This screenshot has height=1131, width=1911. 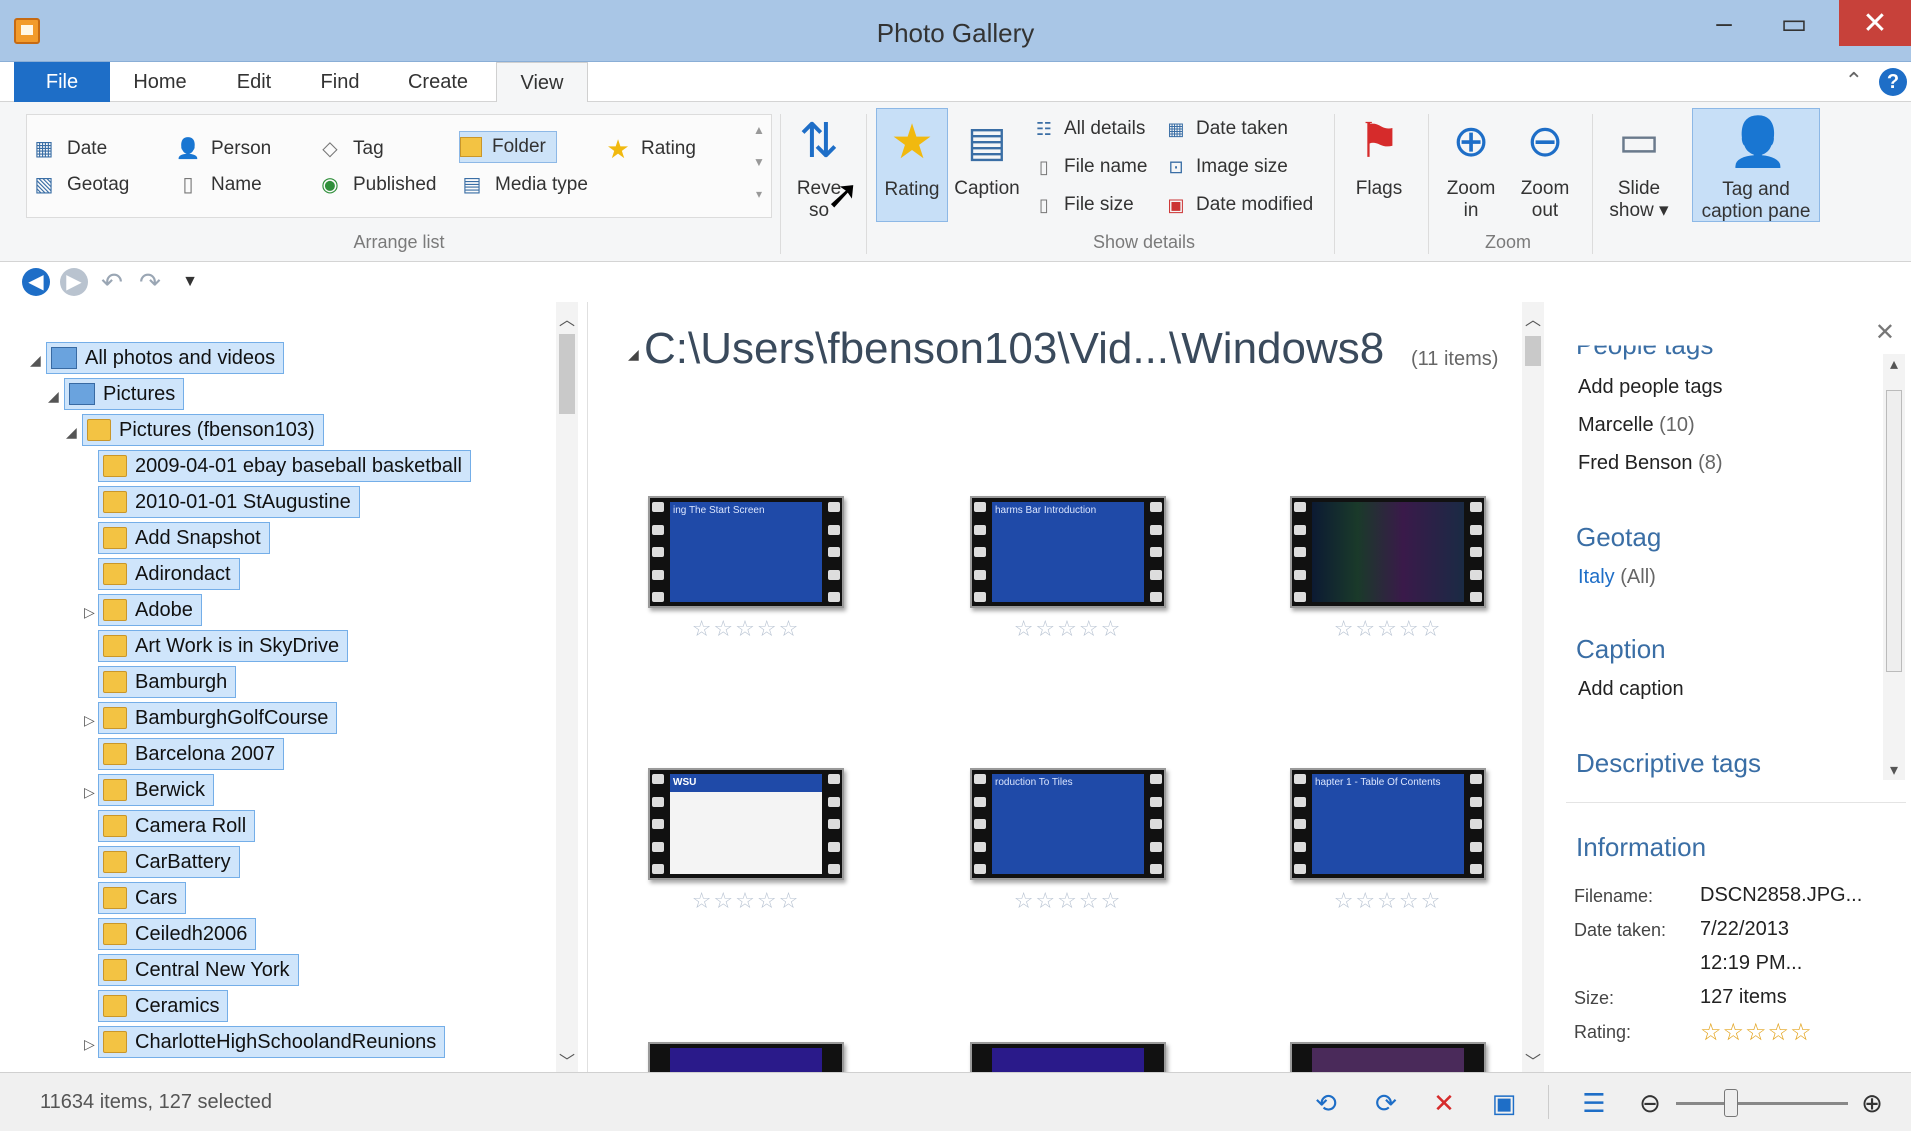 What do you see at coordinates (1650, 463) in the screenshot?
I see `people-tag-item: Fred Benson (8)` at bounding box center [1650, 463].